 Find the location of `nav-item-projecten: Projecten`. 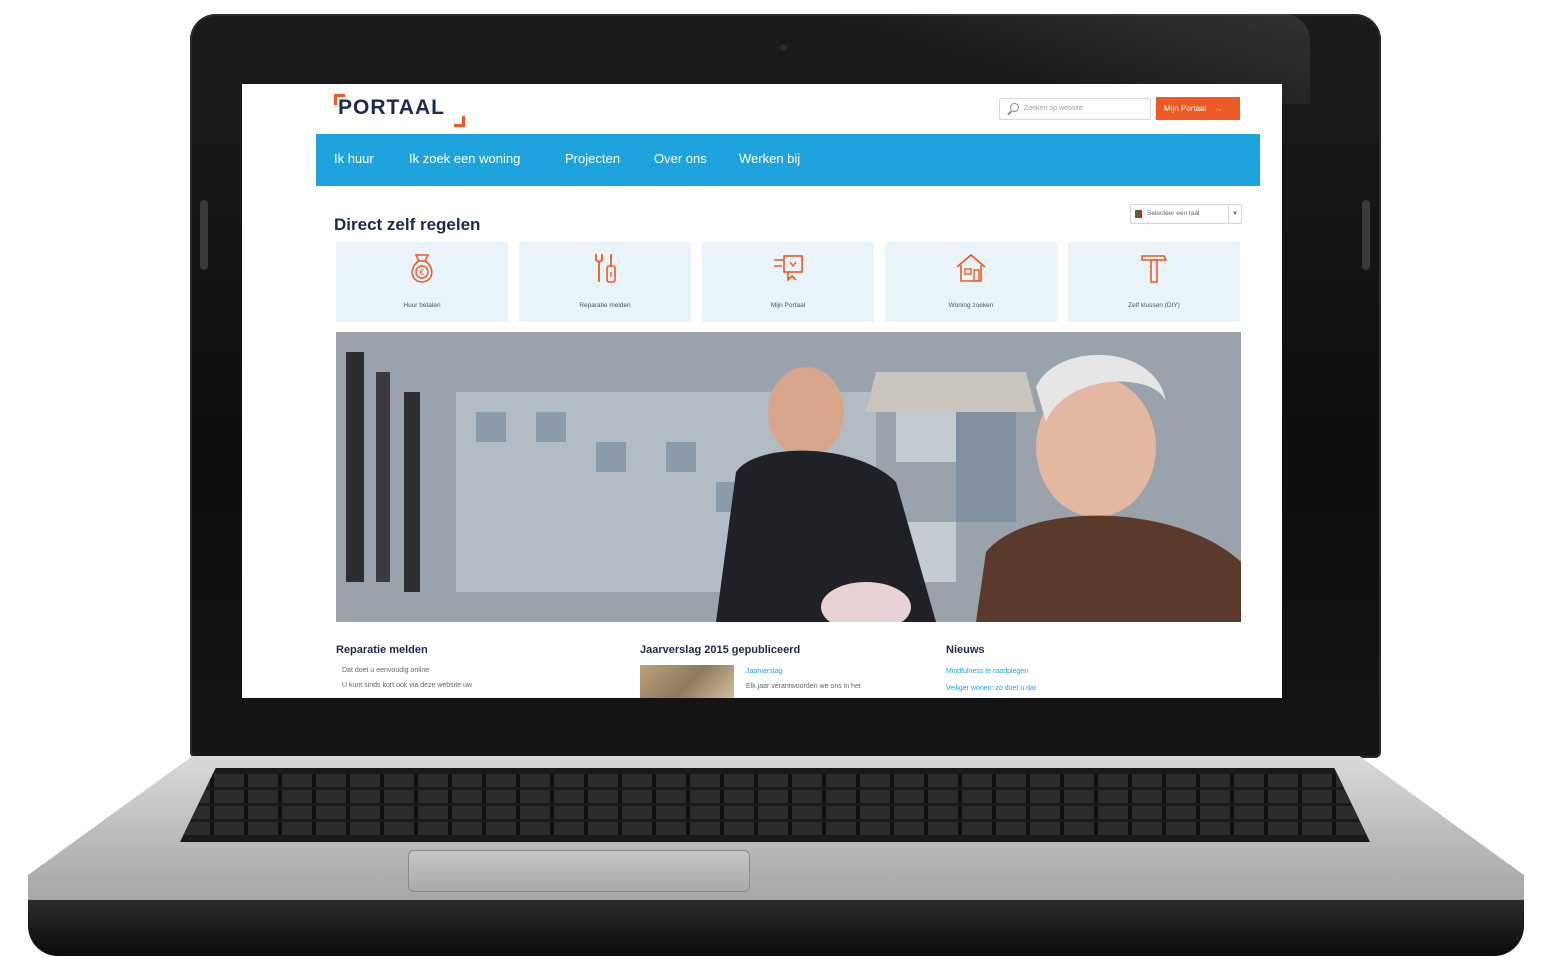

nav-item-projecten: Projecten is located at coordinates (592, 158).